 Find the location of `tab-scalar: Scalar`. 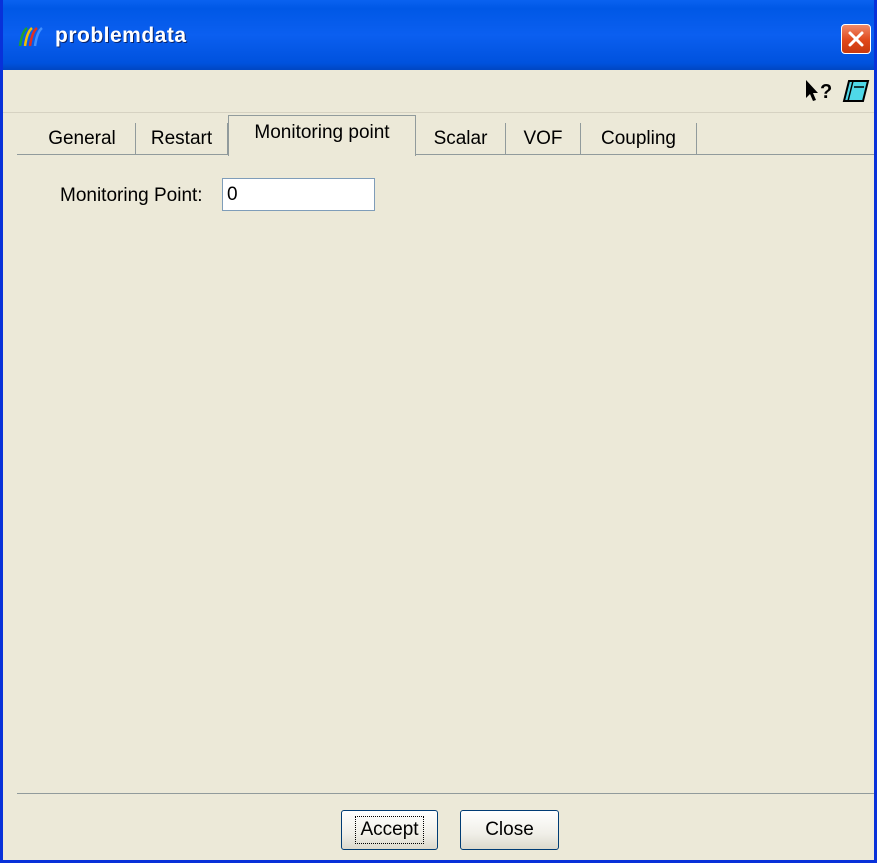

tab-scalar: Scalar is located at coordinates (461, 139).